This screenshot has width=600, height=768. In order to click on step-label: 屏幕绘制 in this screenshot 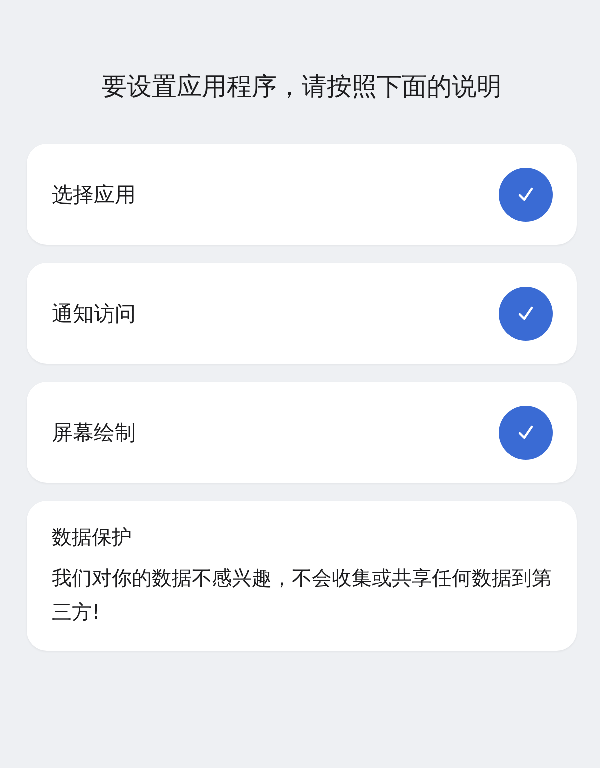, I will do `click(94, 433)`.